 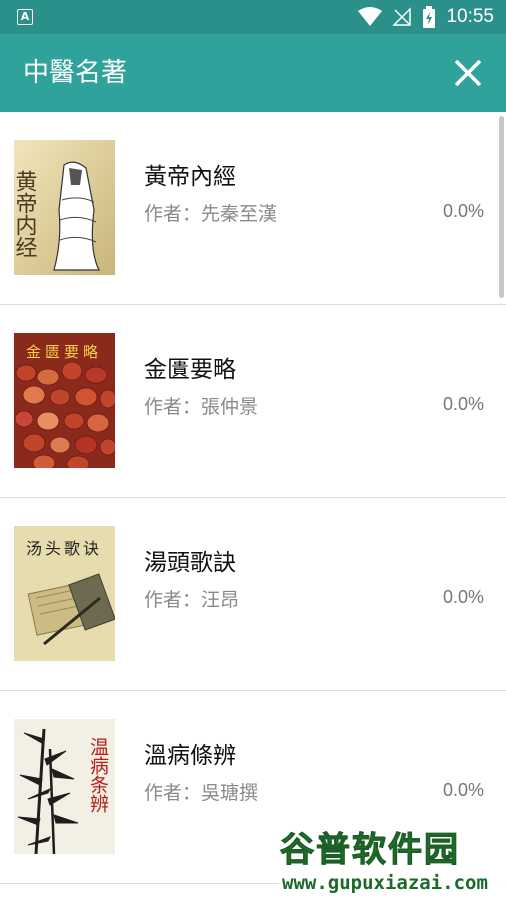 I want to click on close-button, so click(x=468, y=73).